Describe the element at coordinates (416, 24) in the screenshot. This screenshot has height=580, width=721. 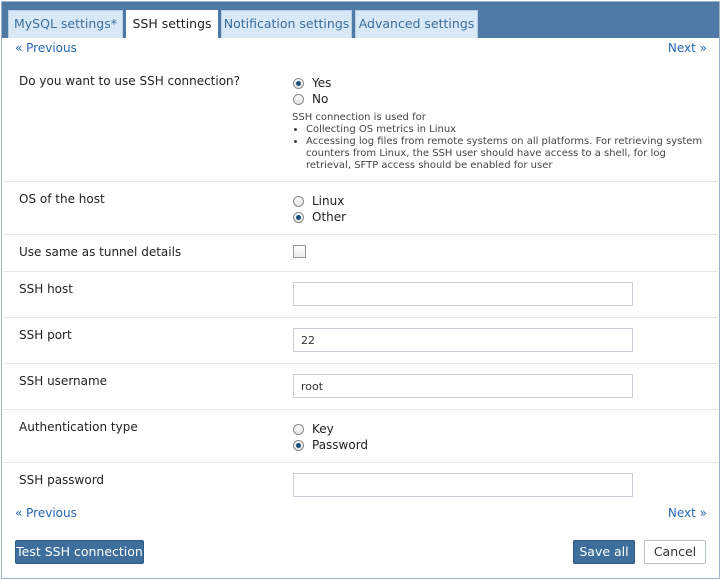
I see `tab-advanced-settings: Advanced settings` at that location.